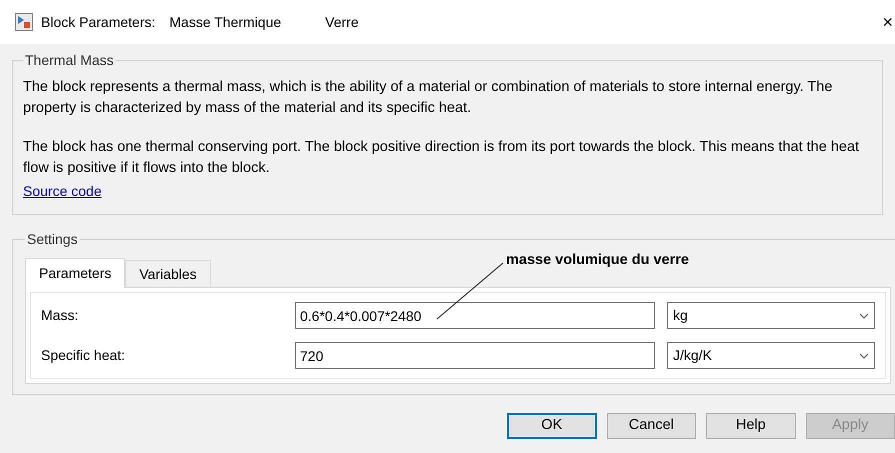 The width and height of the screenshot is (895, 453). What do you see at coordinates (168, 273) in the screenshot?
I see `tab: Variables` at bounding box center [168, 273].